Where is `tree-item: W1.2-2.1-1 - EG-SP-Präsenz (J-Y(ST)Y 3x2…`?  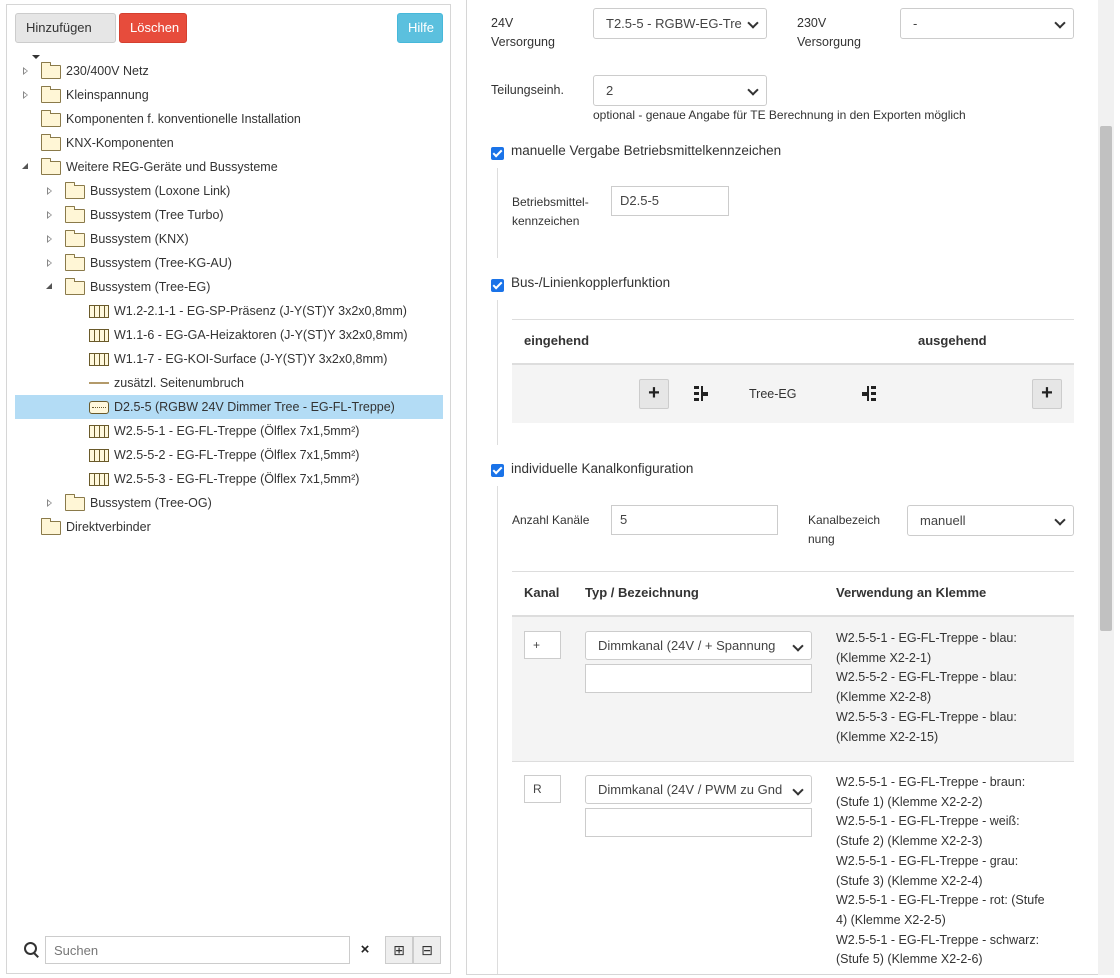
tree-item: W1.2-2.1-1 - EG-SP-Präsenz (J-Y(ST)Y 3x2… is located at coordinates (229, 311).